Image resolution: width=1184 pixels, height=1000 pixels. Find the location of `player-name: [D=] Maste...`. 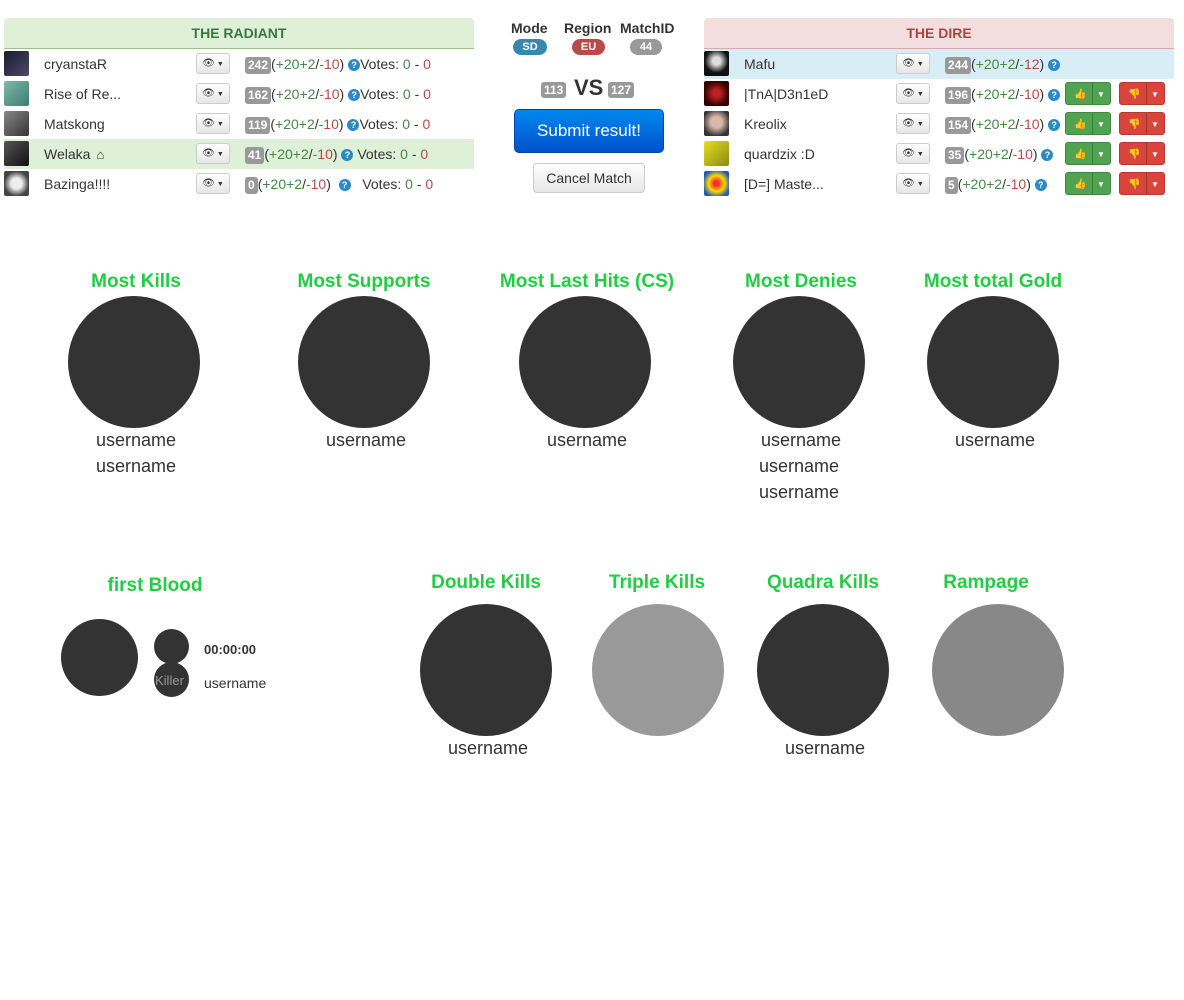

player-name: [D=] Maste... is located at coordinates (784, 184).